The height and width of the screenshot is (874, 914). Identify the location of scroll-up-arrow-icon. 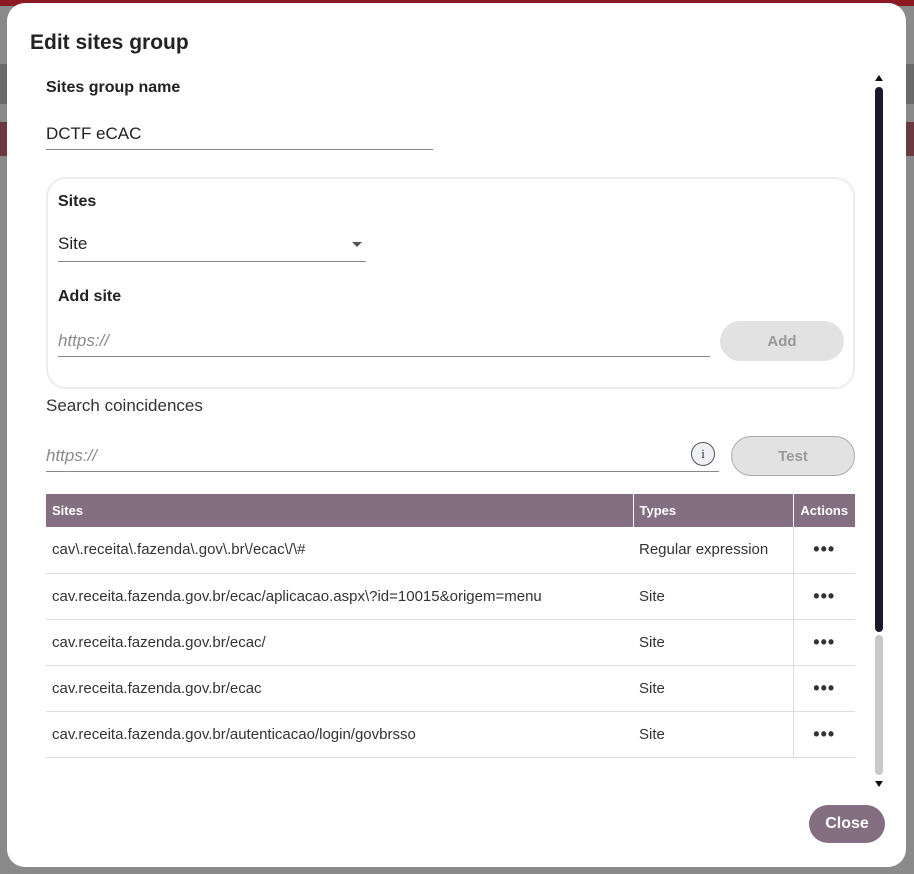
(879, 78).